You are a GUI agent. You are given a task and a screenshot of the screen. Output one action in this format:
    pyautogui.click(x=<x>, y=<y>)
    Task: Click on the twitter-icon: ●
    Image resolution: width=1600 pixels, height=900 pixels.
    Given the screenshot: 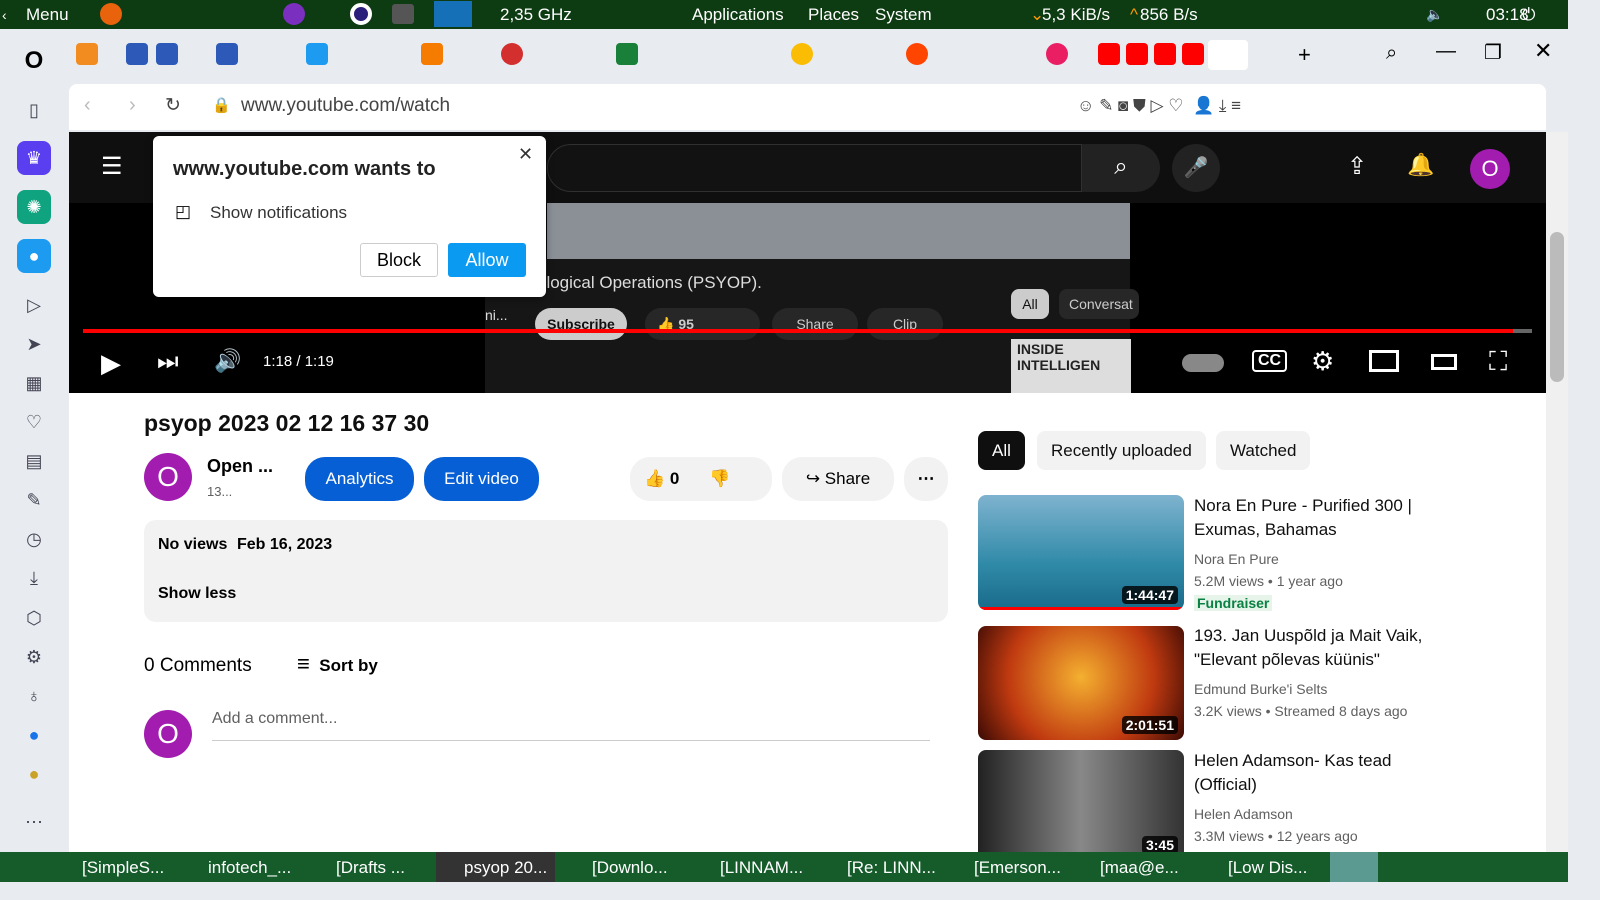 What is the action you would take?
    pyautogui.click(x=34, y=256)
    